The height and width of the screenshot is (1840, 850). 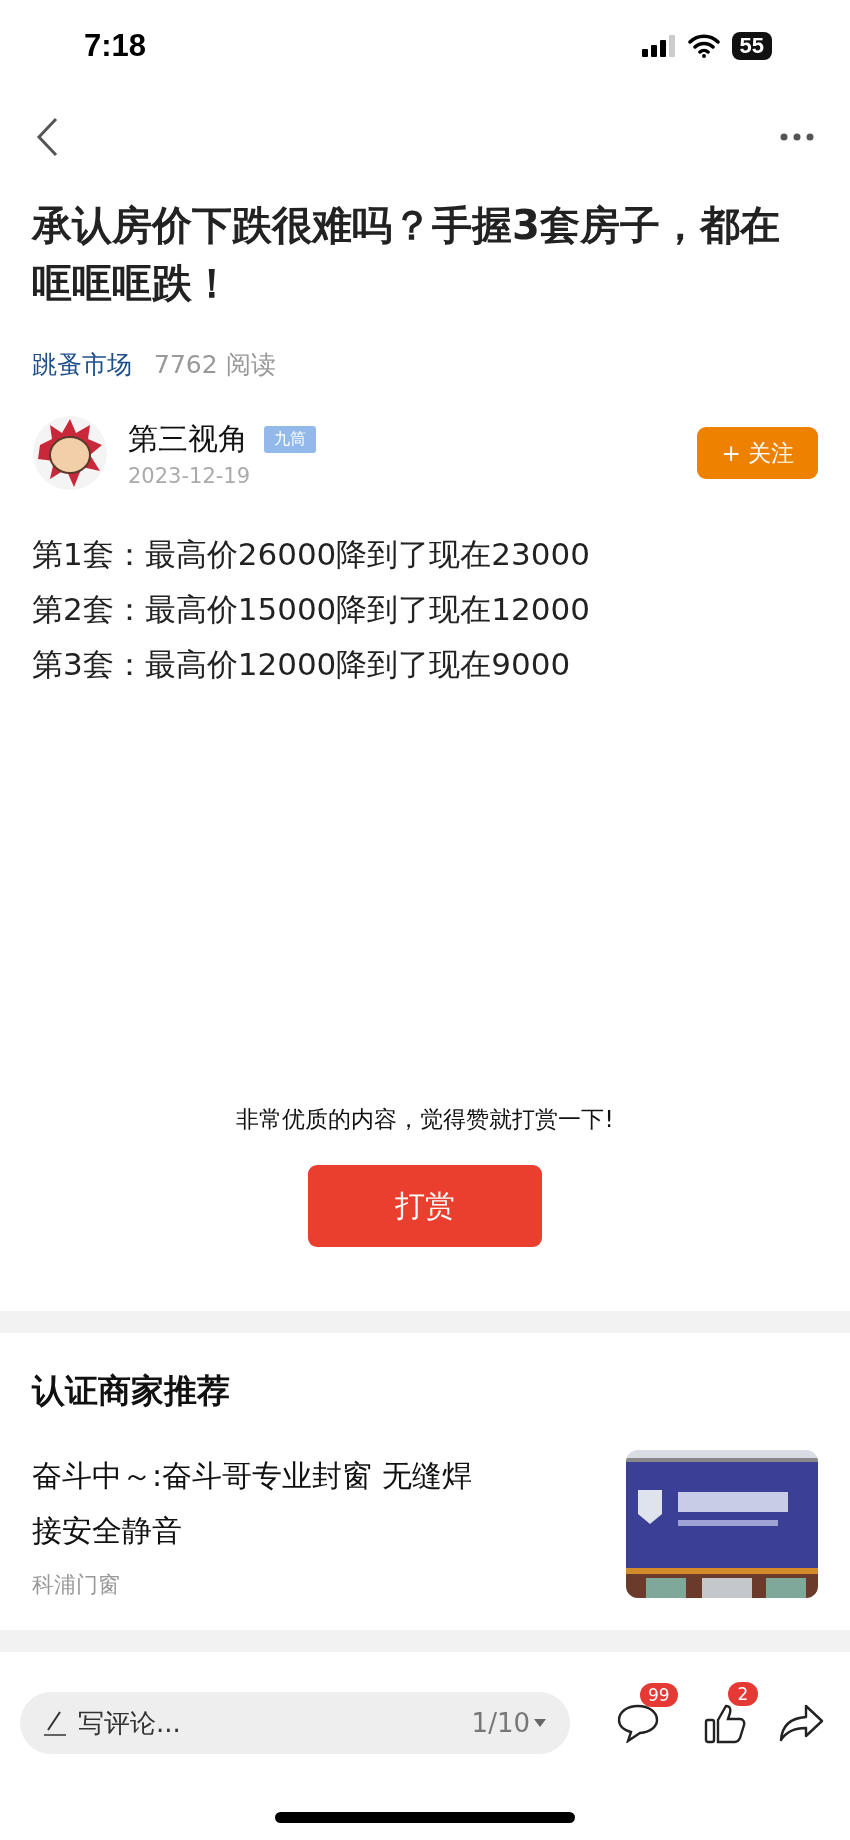 What do you see at coordinates (252, 1503) in the screenshot?
I see `merchant-title: 奋斗中～:奋斗哥专业封窗 无缝焊接安全静音` at bounding box center [252, 1503].